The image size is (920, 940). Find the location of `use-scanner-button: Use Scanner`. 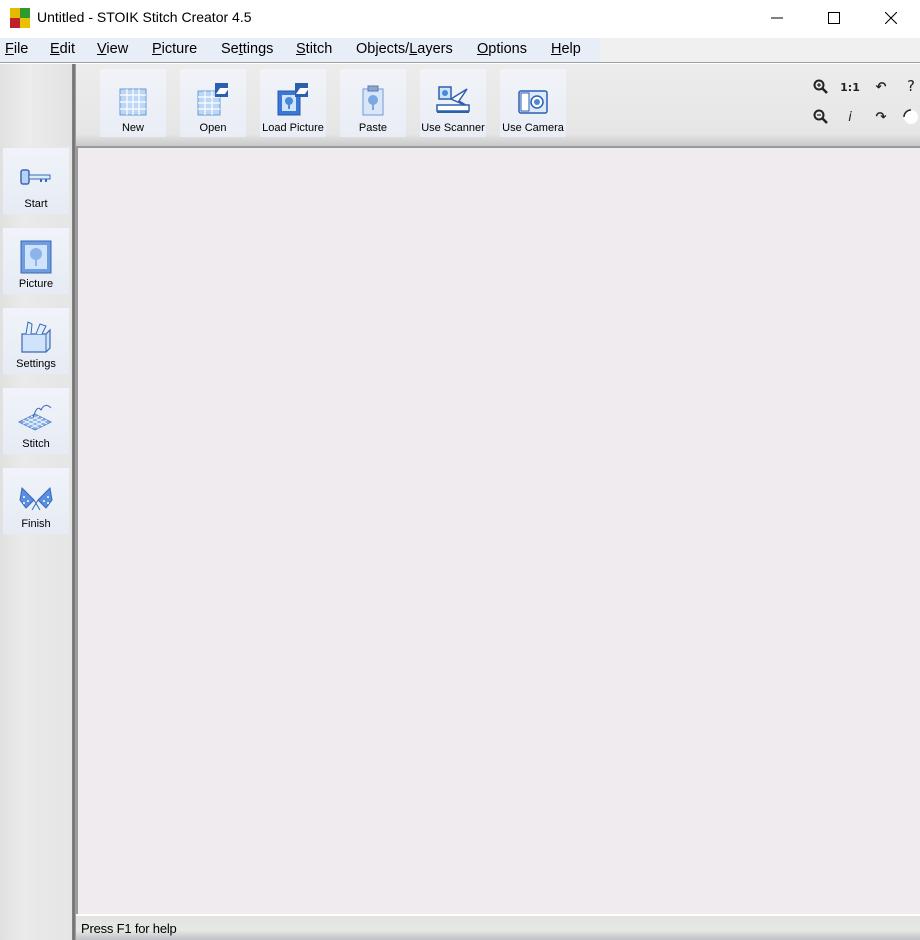

use-scanner-button: Use Scanner is located at coordinates (453, 103).